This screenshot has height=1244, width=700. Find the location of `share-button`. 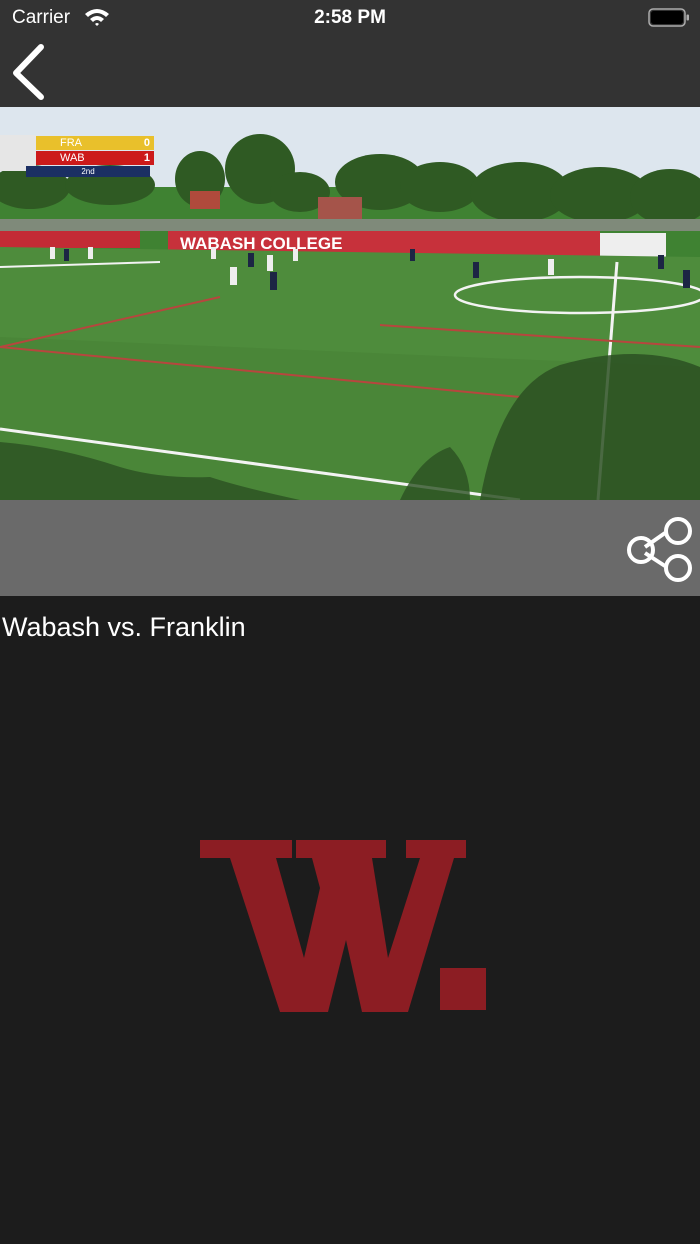

share-button is located at coordinates (660, 549).